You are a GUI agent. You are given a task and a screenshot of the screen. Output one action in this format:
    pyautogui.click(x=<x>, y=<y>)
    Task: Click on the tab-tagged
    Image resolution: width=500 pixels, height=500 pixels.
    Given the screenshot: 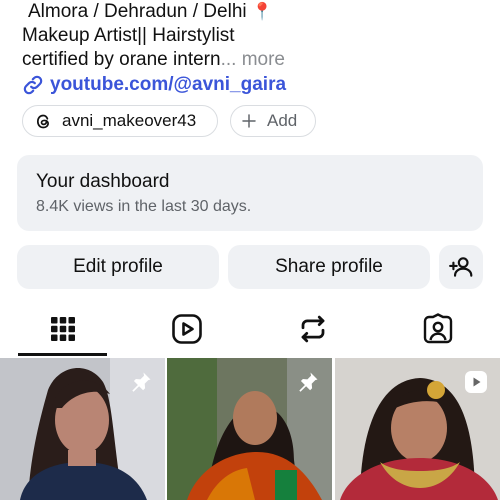 What is the action you would take?
    pyautogui.click(x=437, y=328)
    